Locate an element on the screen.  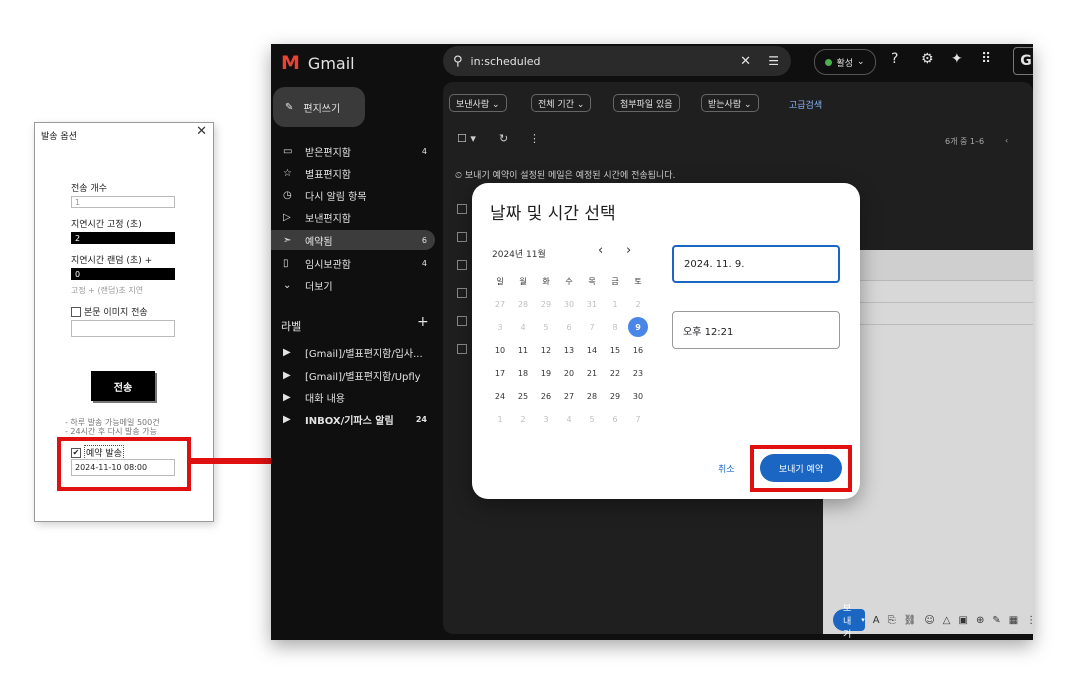
link-icon: ⛓ is located at coordinates (910, 620).